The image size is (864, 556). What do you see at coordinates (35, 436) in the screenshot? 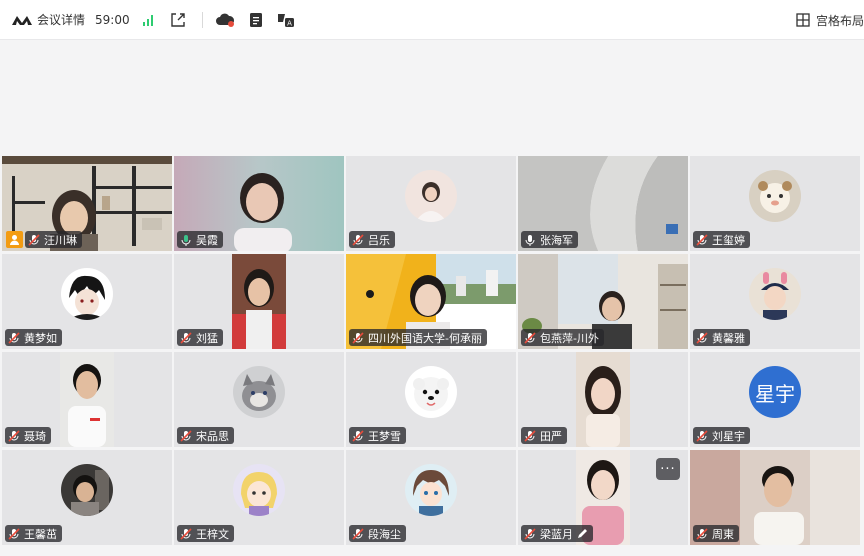
I see `participant-name: 聂琦` at bounding box center [35, 436].